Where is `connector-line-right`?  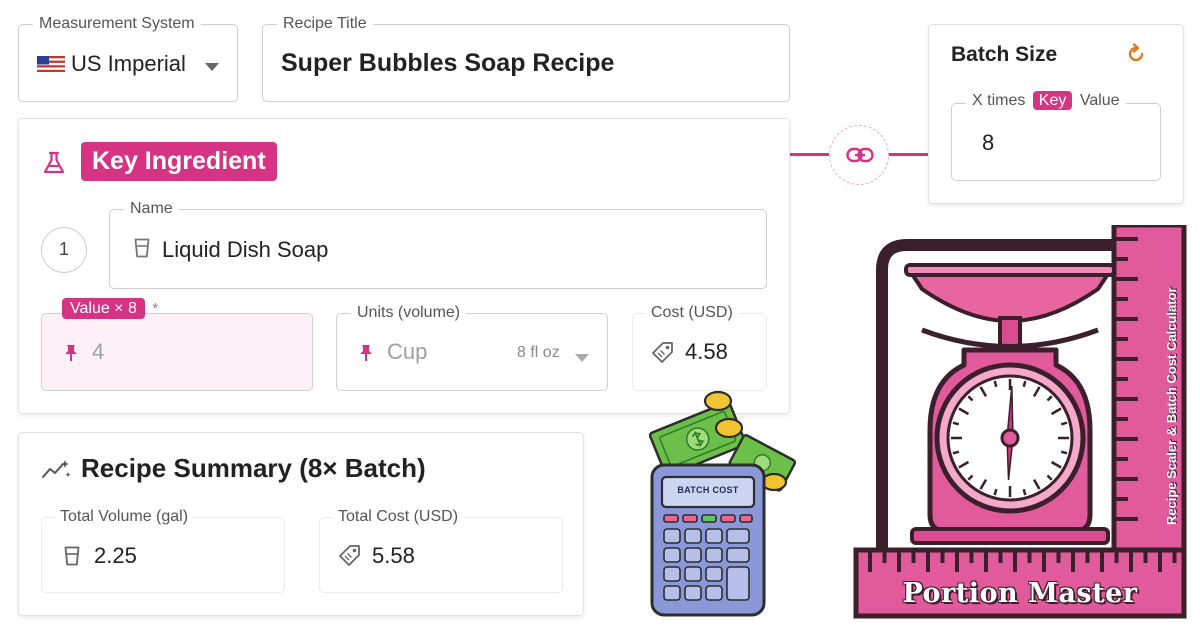 connector-line-right is located at coordinates (908, 154).